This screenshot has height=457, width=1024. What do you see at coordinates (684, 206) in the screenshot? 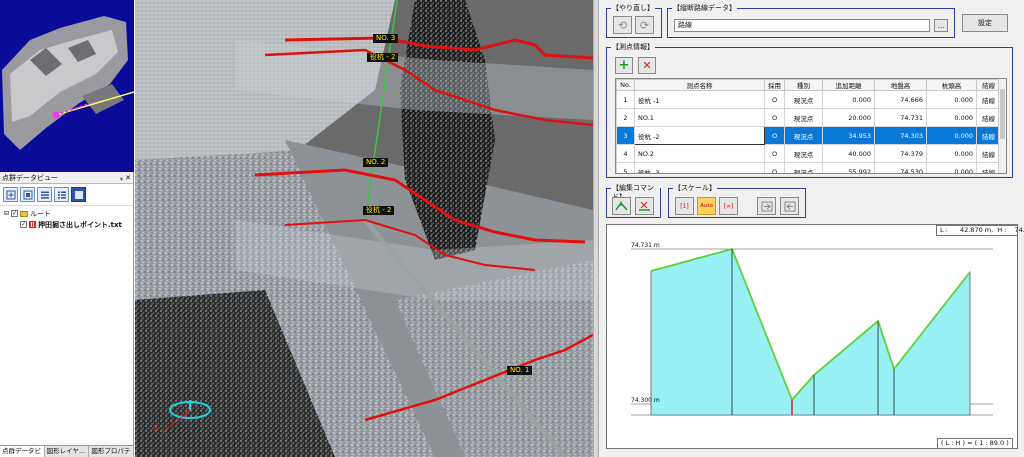
I see `scale-1-button: [1]` at bounding box center [684, 206].